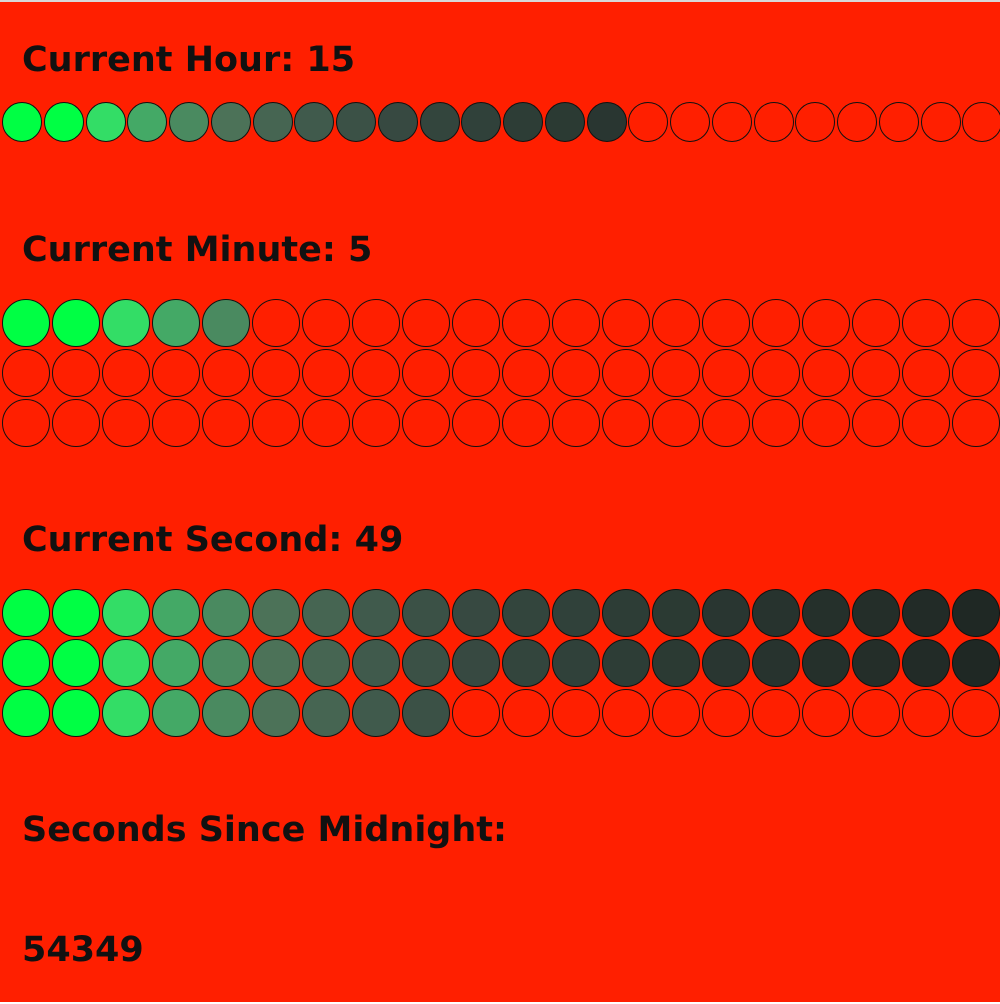  I want to click on current-second-label: Current Second: 49, so click(213, 540).